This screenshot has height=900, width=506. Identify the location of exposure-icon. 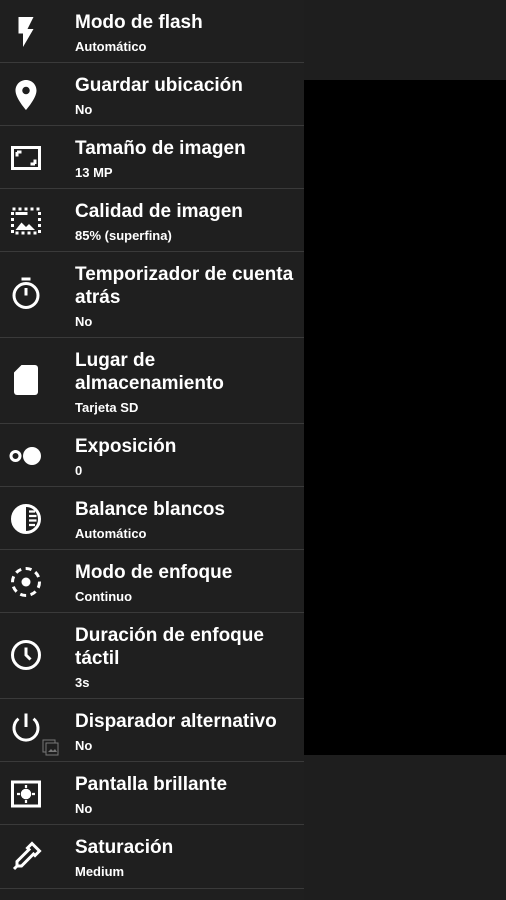
(26, 456).